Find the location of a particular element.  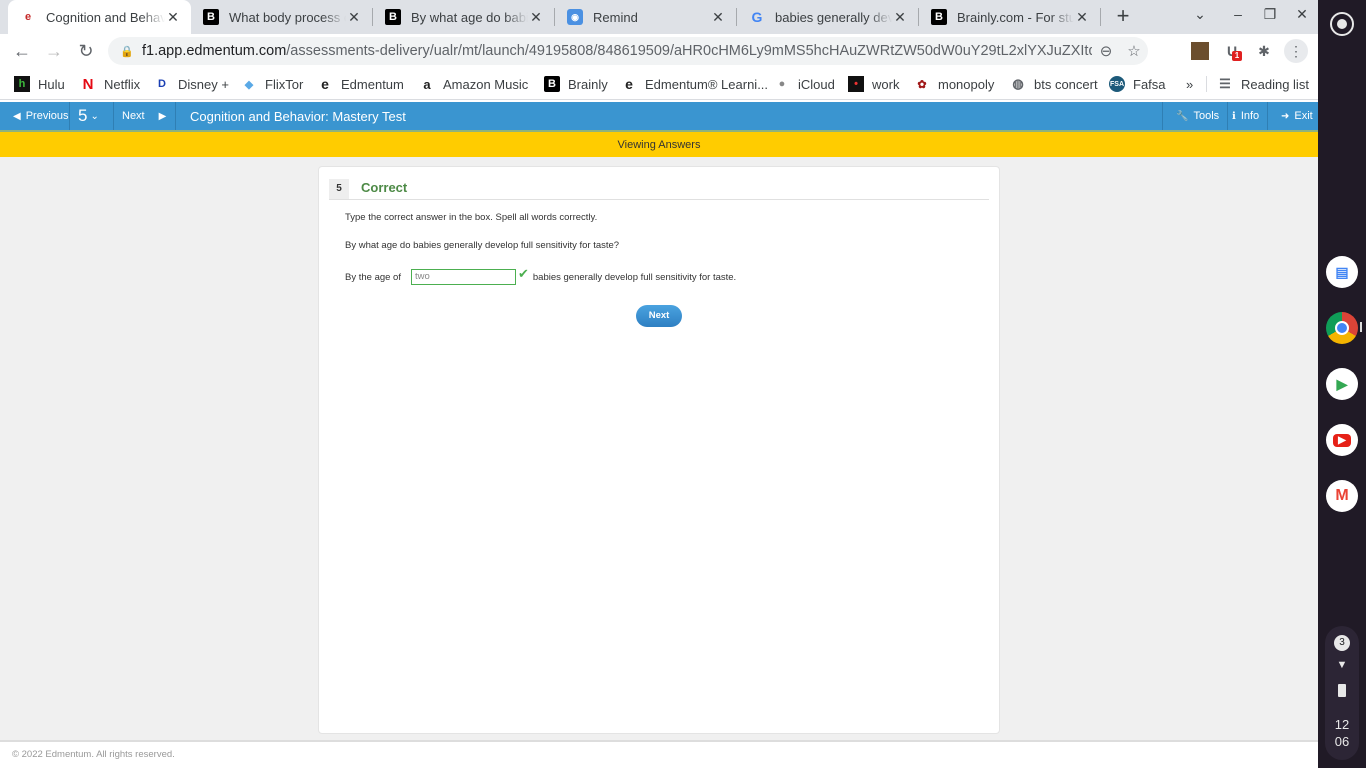

reading-list-icon: ☰ is located at coordinates (1225, 83).